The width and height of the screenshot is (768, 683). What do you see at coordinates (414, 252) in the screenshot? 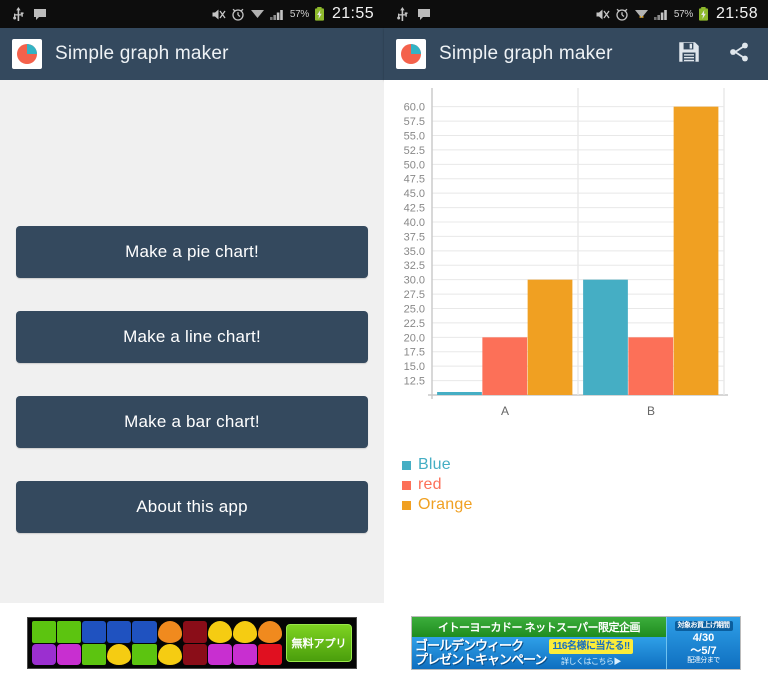
I see `svg-text: 35.0` at bounding box center [414, 252].